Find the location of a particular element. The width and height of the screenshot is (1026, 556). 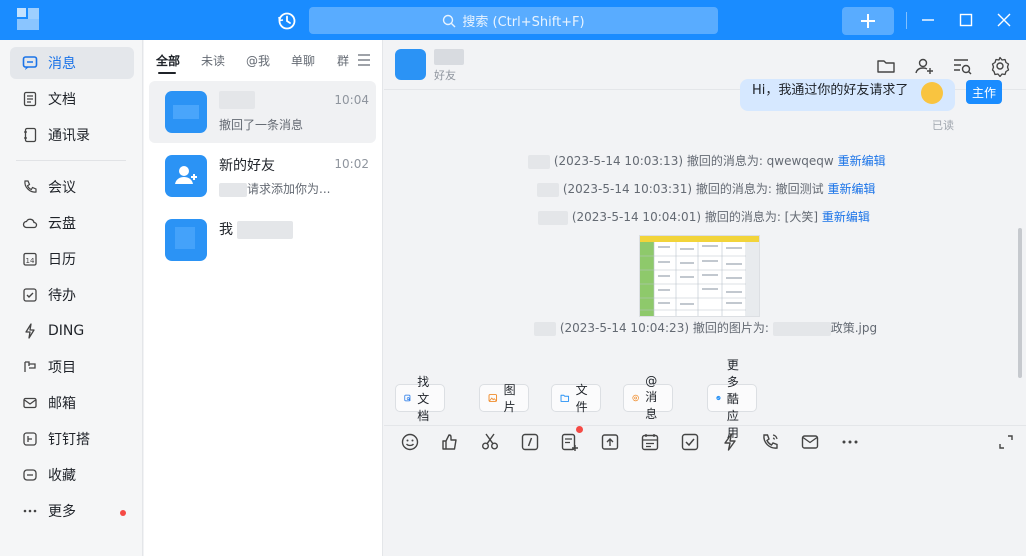

add-friend-avatar is located at coordinates (186, 176).